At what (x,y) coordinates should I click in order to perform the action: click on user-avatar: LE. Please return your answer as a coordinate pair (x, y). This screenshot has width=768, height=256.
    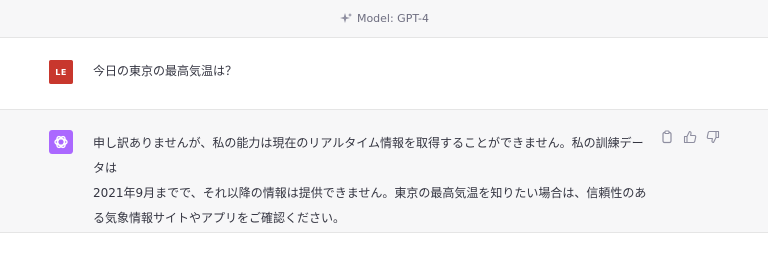
    Looking at the image, I should click on (61, 72).